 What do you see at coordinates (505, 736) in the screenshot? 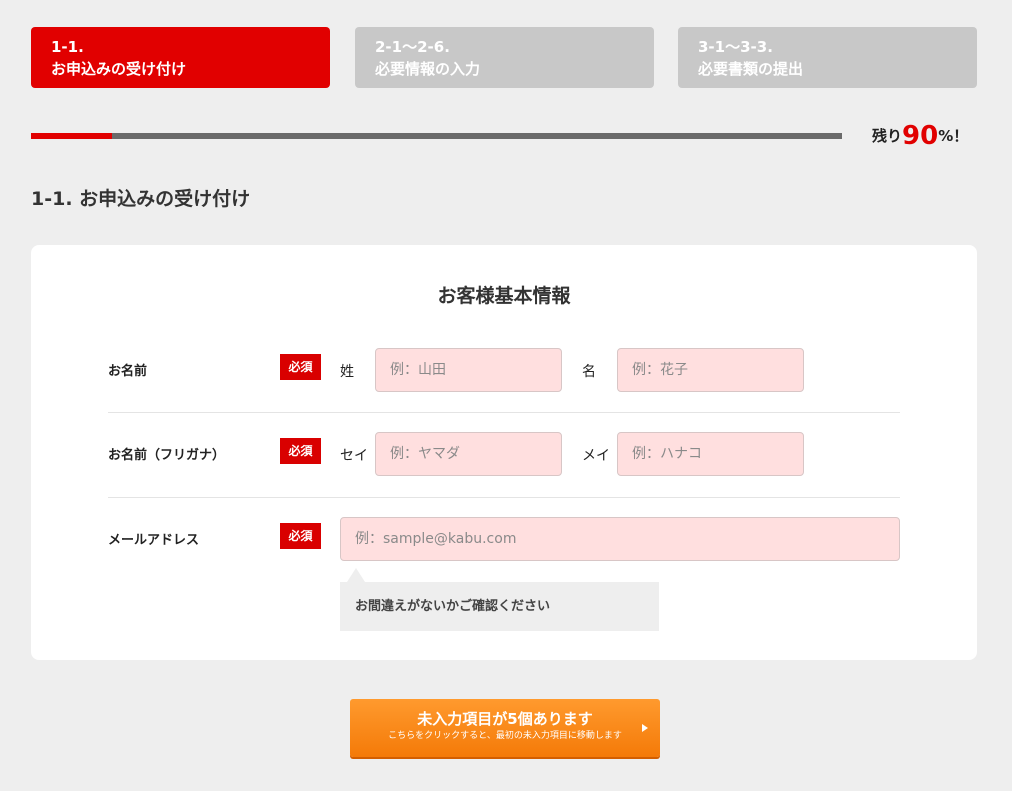
I see `missing-fields-help: こちらをクリックすると、最初の未入力項目に移動します` at bounding box center [505, 736].